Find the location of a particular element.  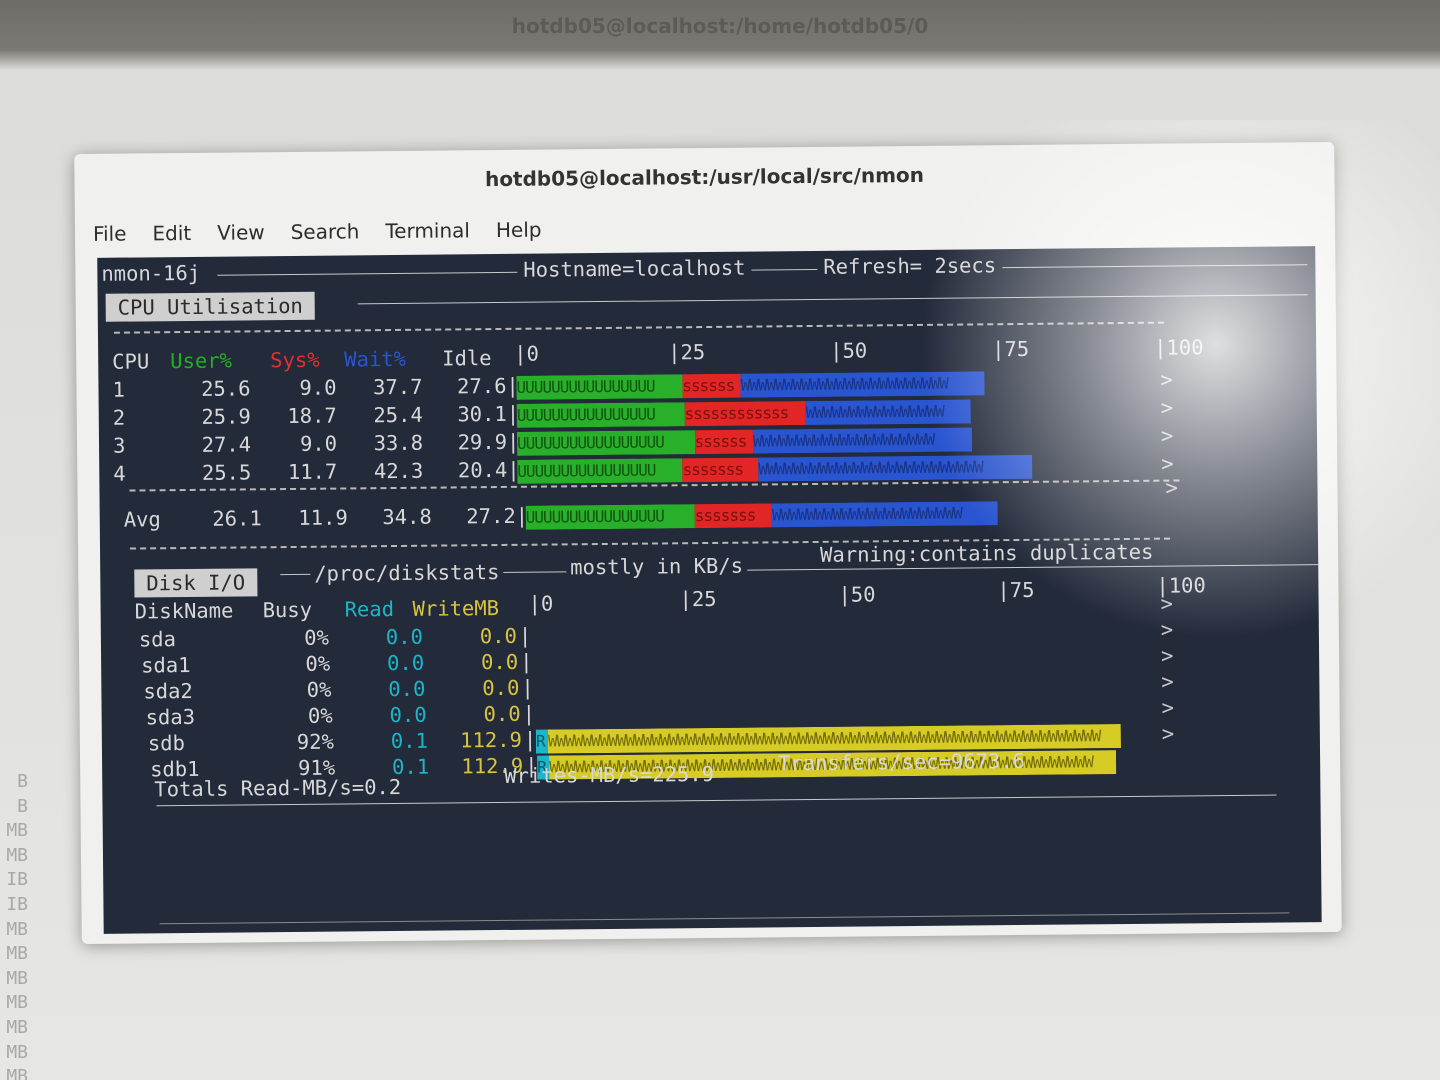

disk-row-sdb-name: sdb is located at coordinates (166, 743).